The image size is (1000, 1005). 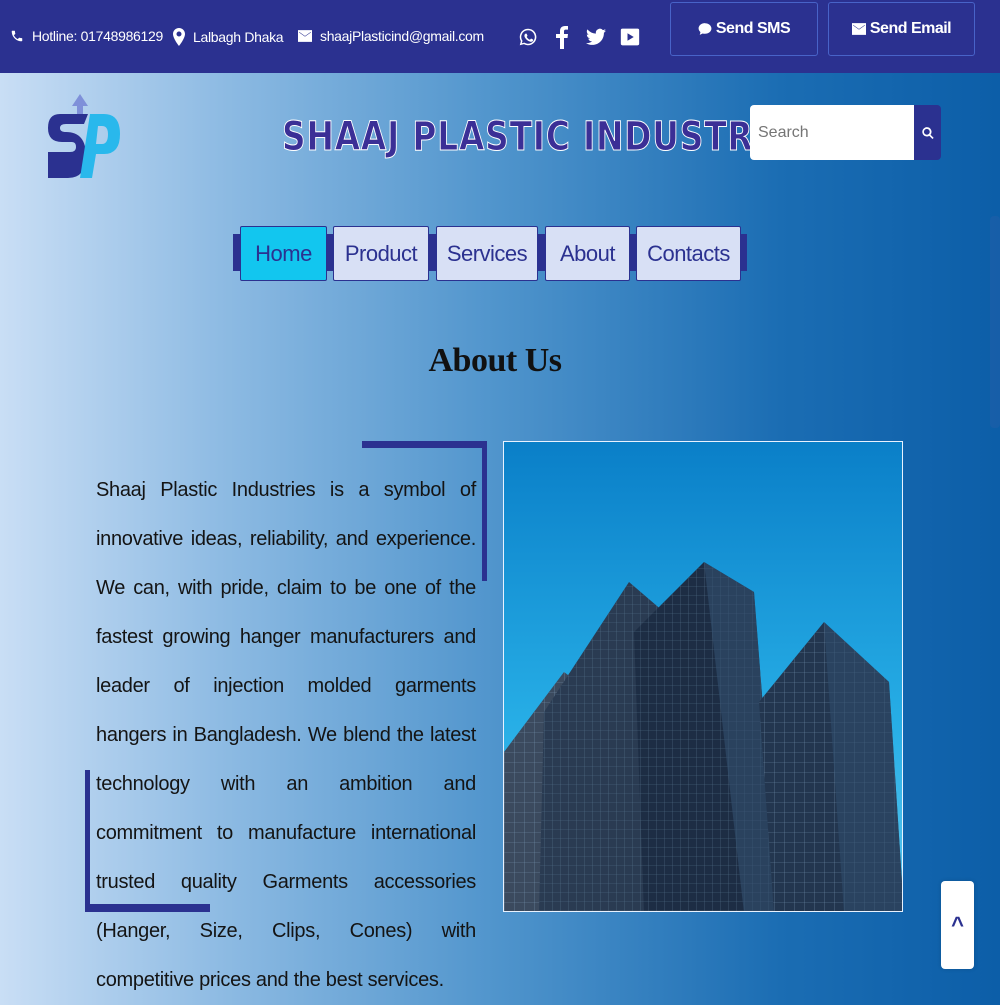 I want to click on nav-about: About, so click(x=587, y=253).